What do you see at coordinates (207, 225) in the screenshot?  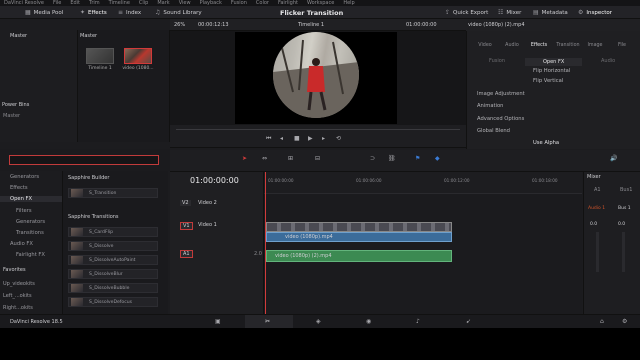 I see `track-name: Video 1` at bounding box center [207, 225].